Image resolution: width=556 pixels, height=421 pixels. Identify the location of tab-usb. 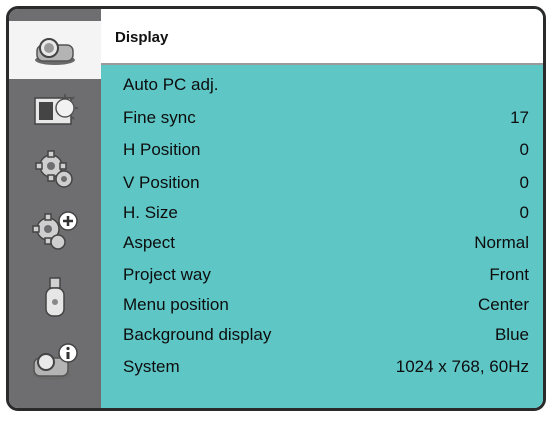
(55, 298).